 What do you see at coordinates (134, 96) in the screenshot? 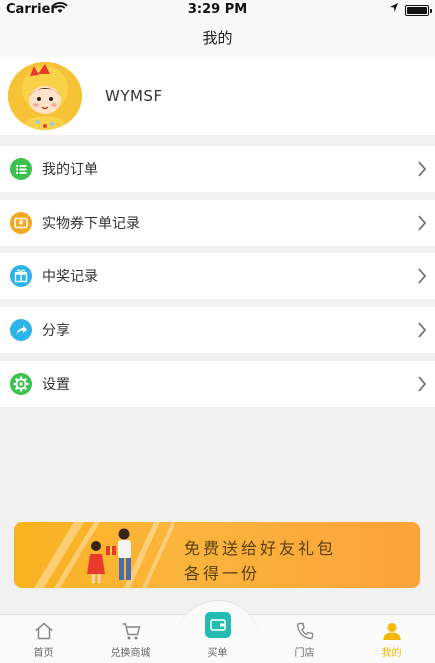
I see `username: WYMSF` at bounding box center [134, 96].